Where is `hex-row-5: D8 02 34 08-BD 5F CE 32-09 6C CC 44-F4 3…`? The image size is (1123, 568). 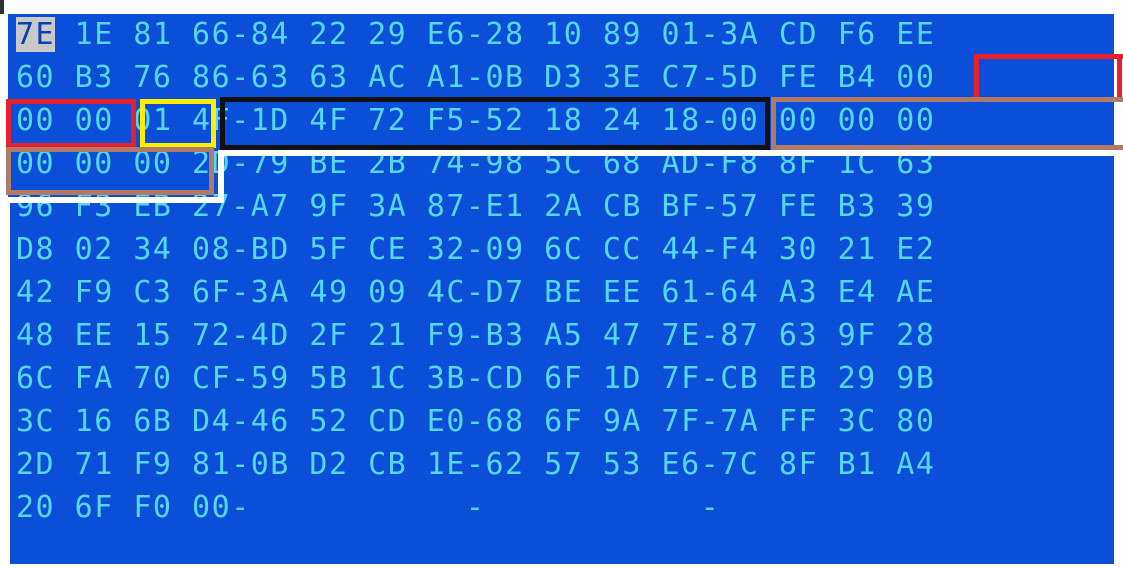 hex-row-5: D8 02 34 08-BD 5F CE 32-09 6C CC 44-F4 3… is located at coordinates (565, 250).